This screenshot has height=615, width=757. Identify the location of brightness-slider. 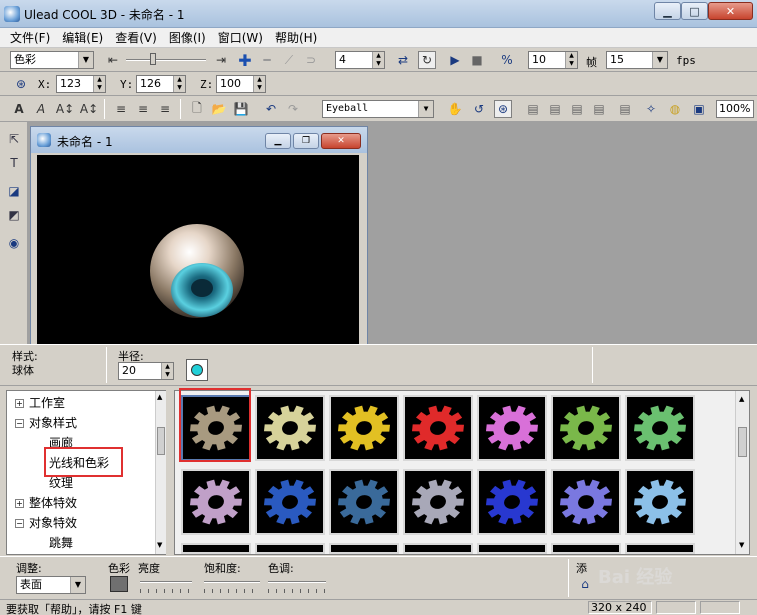
(166, 582).